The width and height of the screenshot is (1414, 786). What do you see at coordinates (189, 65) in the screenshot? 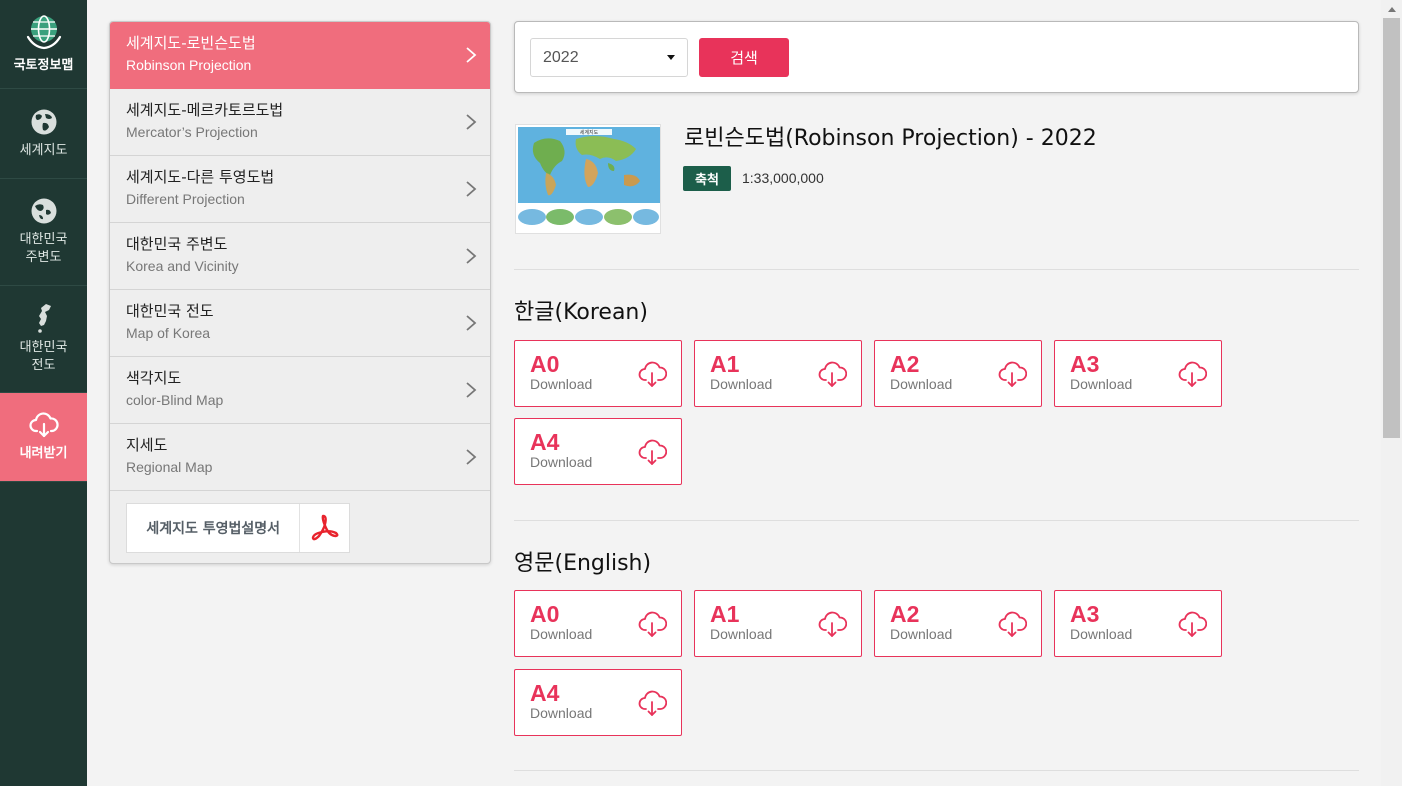
I see `menu-item-subtitle: Robinson Projection` at bounding box center [189, 65].